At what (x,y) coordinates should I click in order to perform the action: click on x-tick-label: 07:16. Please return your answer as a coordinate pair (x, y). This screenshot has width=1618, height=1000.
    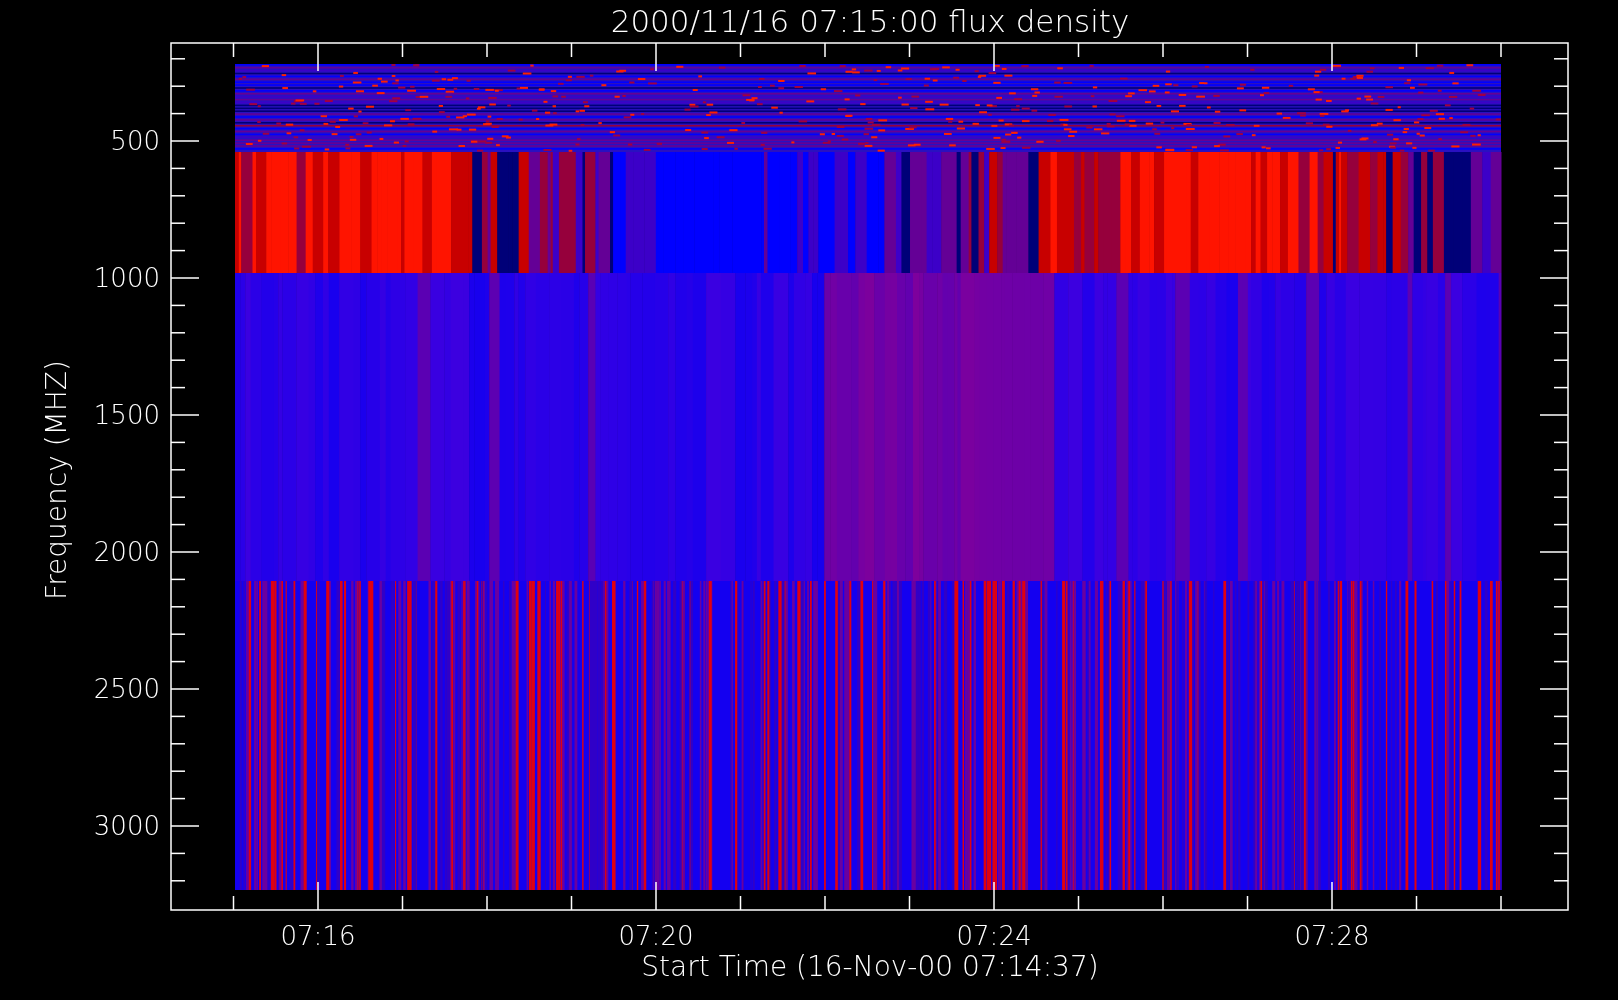
    Looking at the image, I should click on (318, 936).